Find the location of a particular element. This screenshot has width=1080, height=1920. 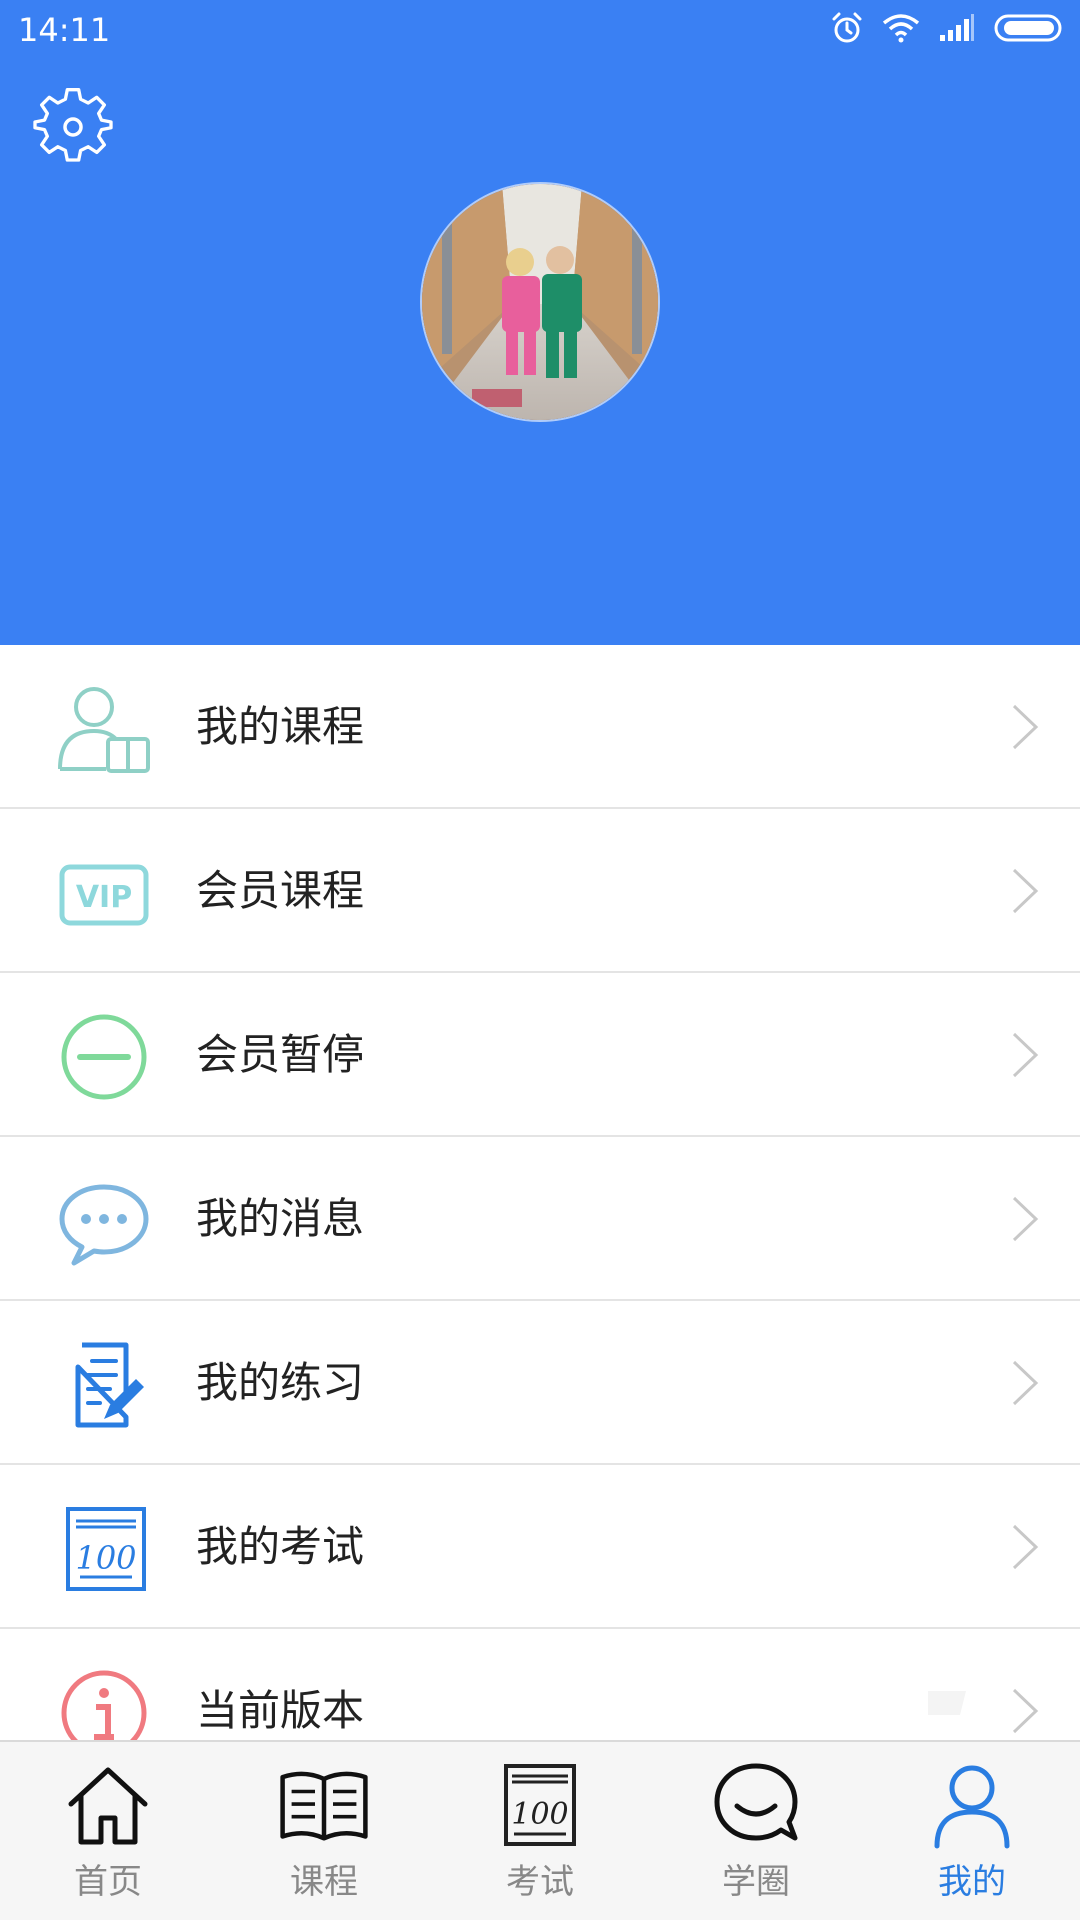

tab-courses: 课程 is located at coordinates (324, 1831).